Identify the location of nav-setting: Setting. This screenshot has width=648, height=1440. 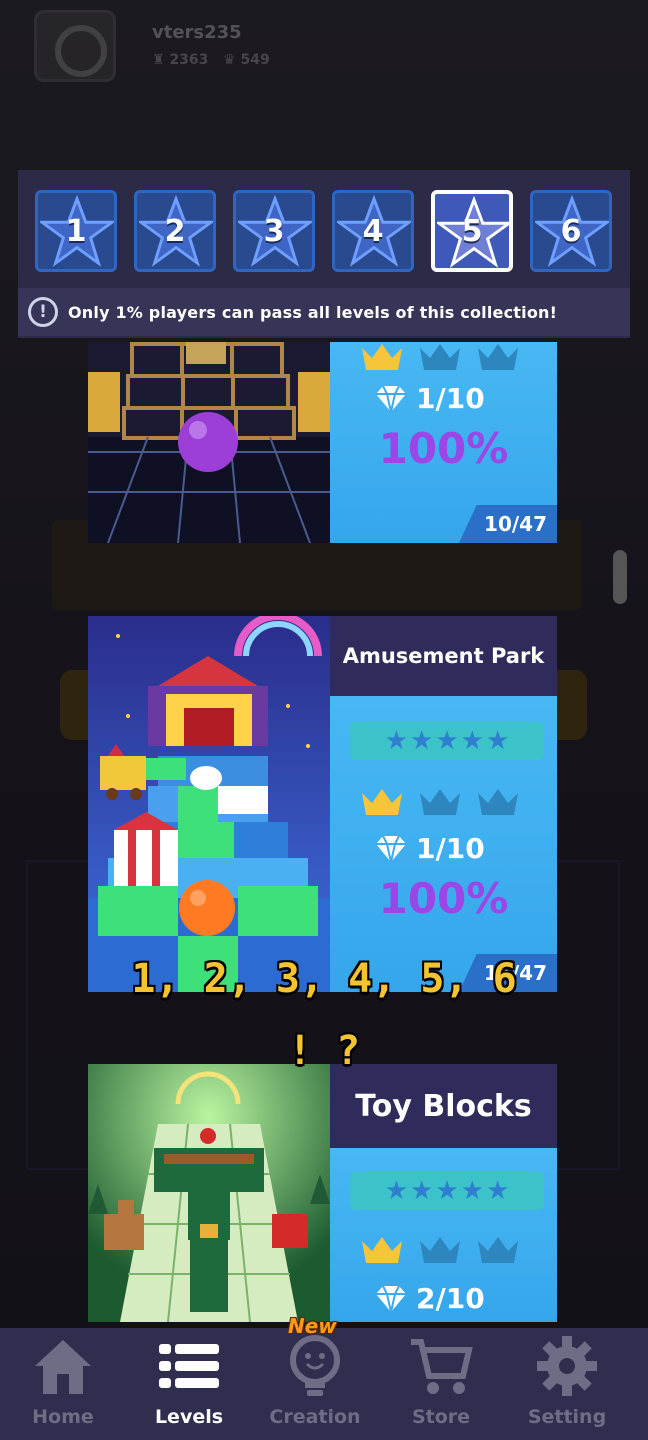
(567, 1384).